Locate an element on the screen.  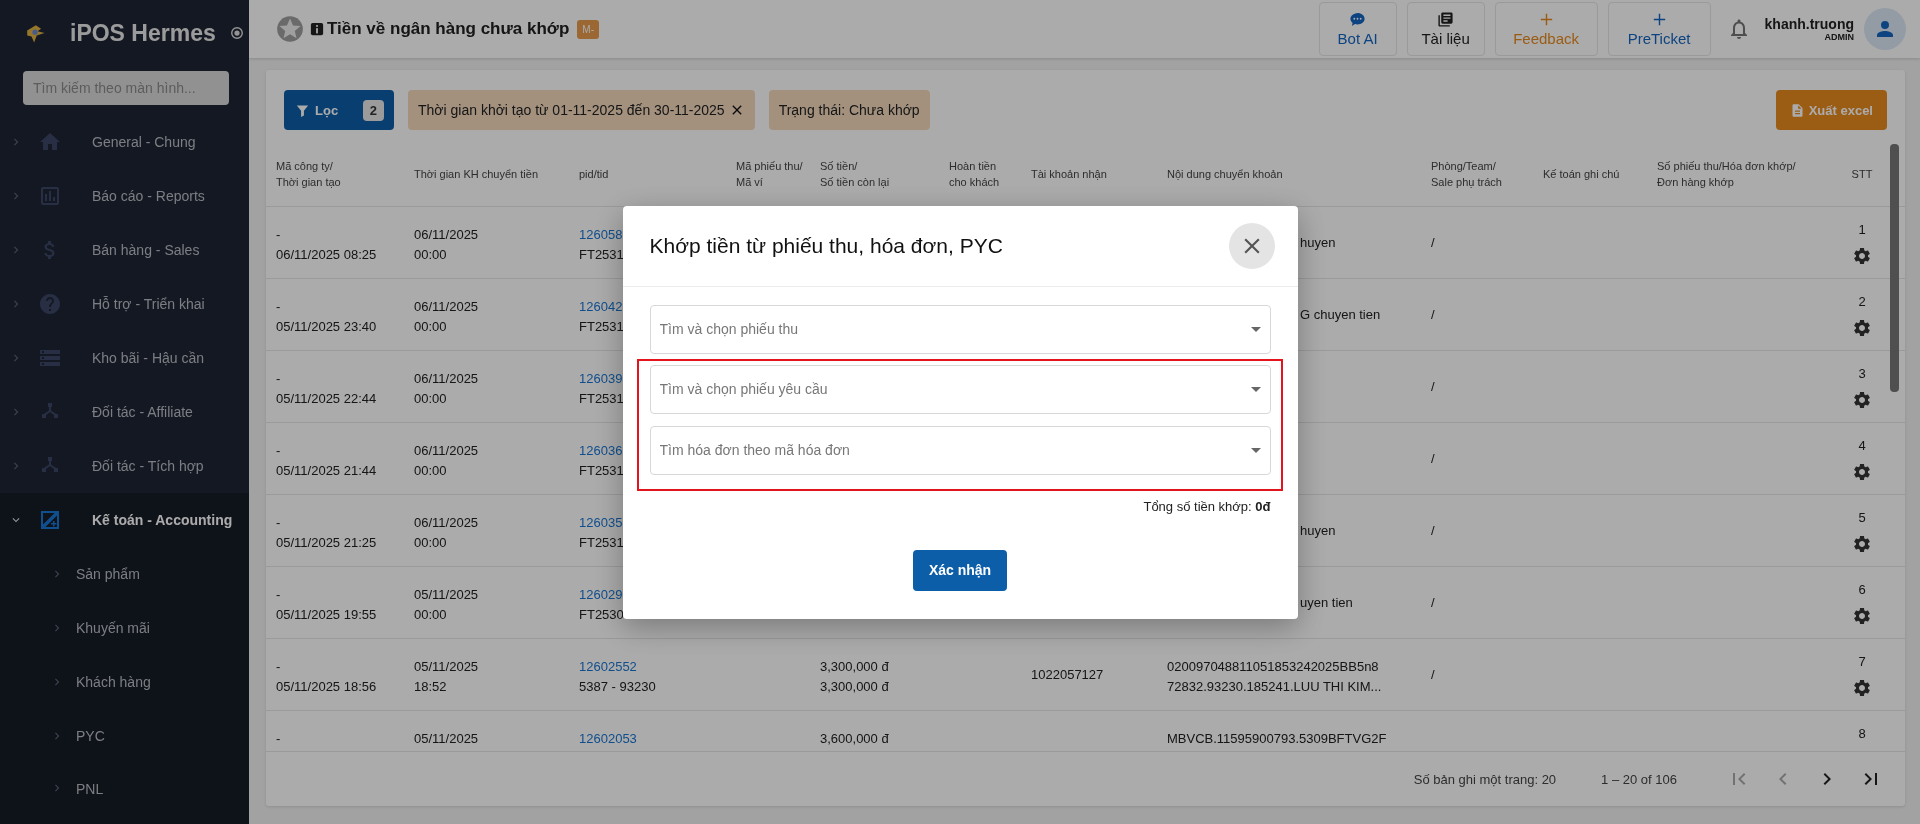
pid-link: 126042 is located at coordinates (601, 307).